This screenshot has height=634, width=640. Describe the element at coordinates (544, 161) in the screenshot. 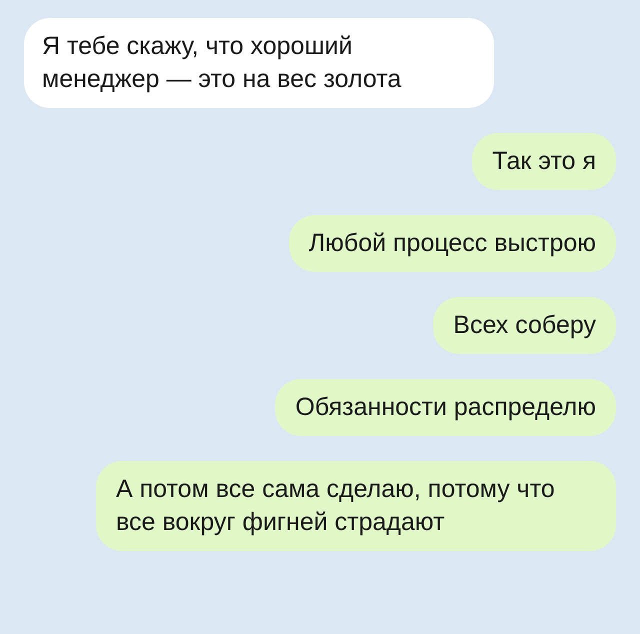

I see `outgoing-message: Так это я` at that location.